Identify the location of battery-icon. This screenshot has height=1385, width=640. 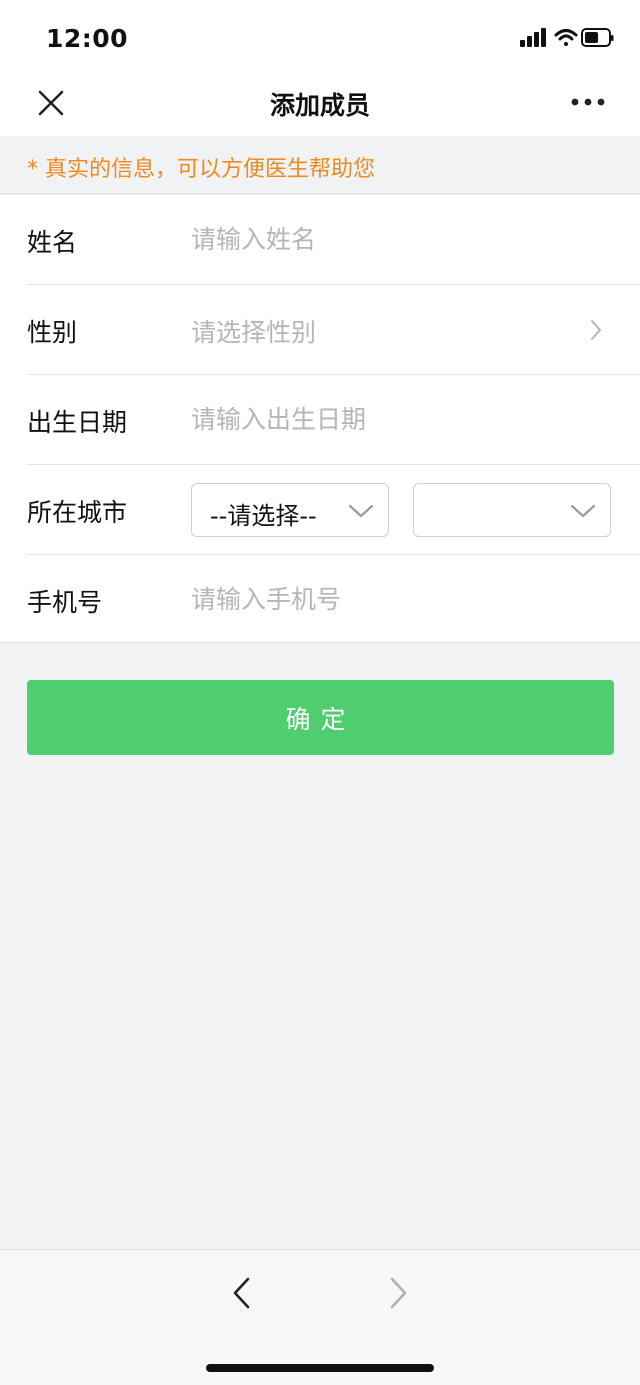
(597, 37).